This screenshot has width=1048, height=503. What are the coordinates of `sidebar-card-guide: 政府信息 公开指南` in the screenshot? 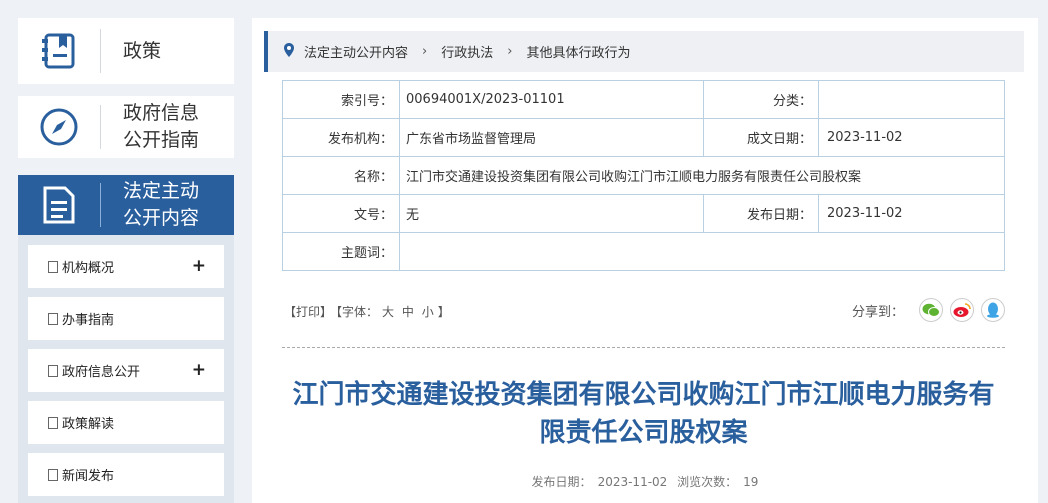 It's located at (126, 127).